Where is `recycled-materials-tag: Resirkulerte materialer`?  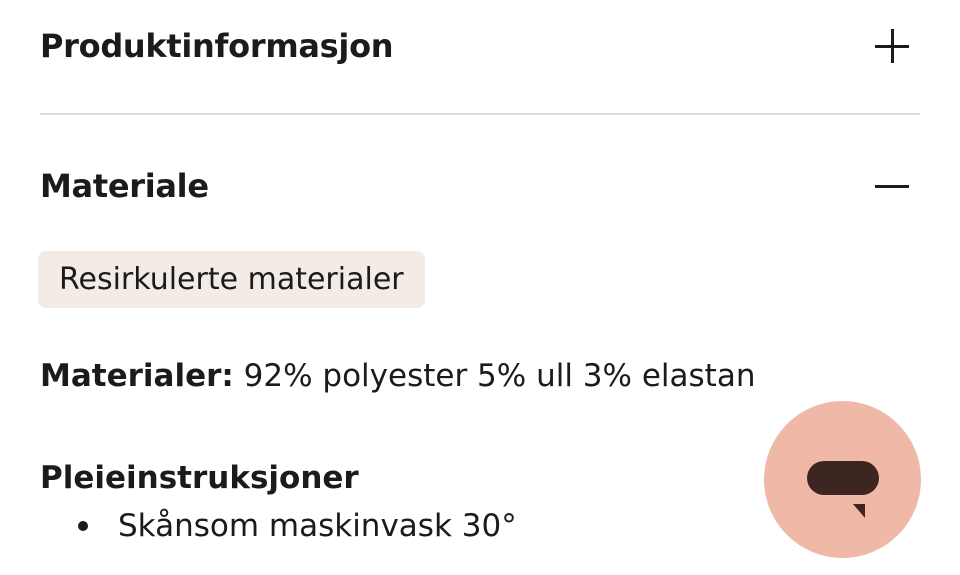 recycled-materials-tag: Resirkulerte materialer is located at coordinates (231, 279).